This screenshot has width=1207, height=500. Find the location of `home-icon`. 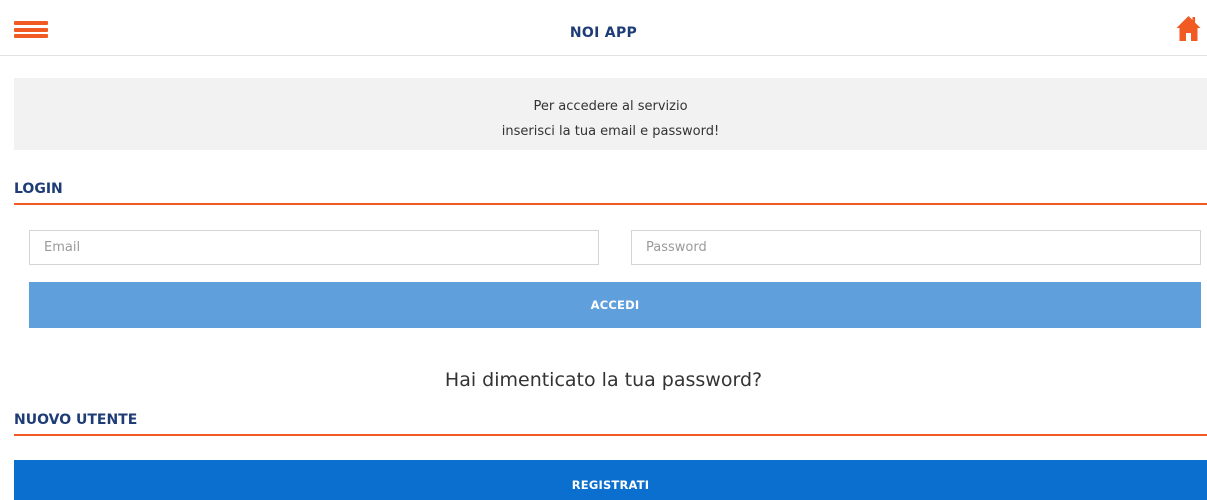

home-icon is located at coordinates (1188, 28).